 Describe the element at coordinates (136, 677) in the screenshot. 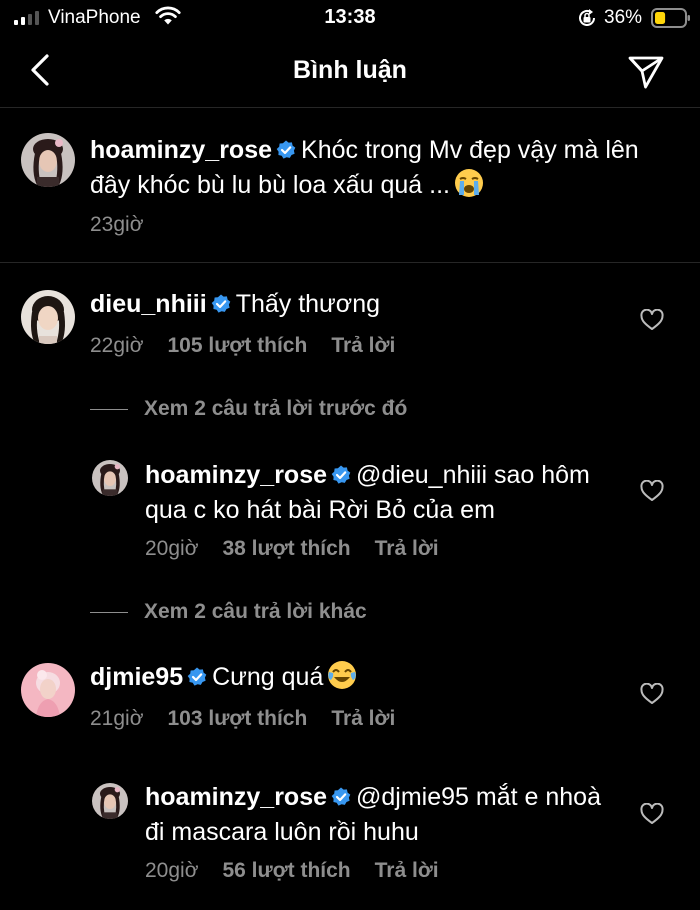

I see `comment-username: djmie95` at that location.